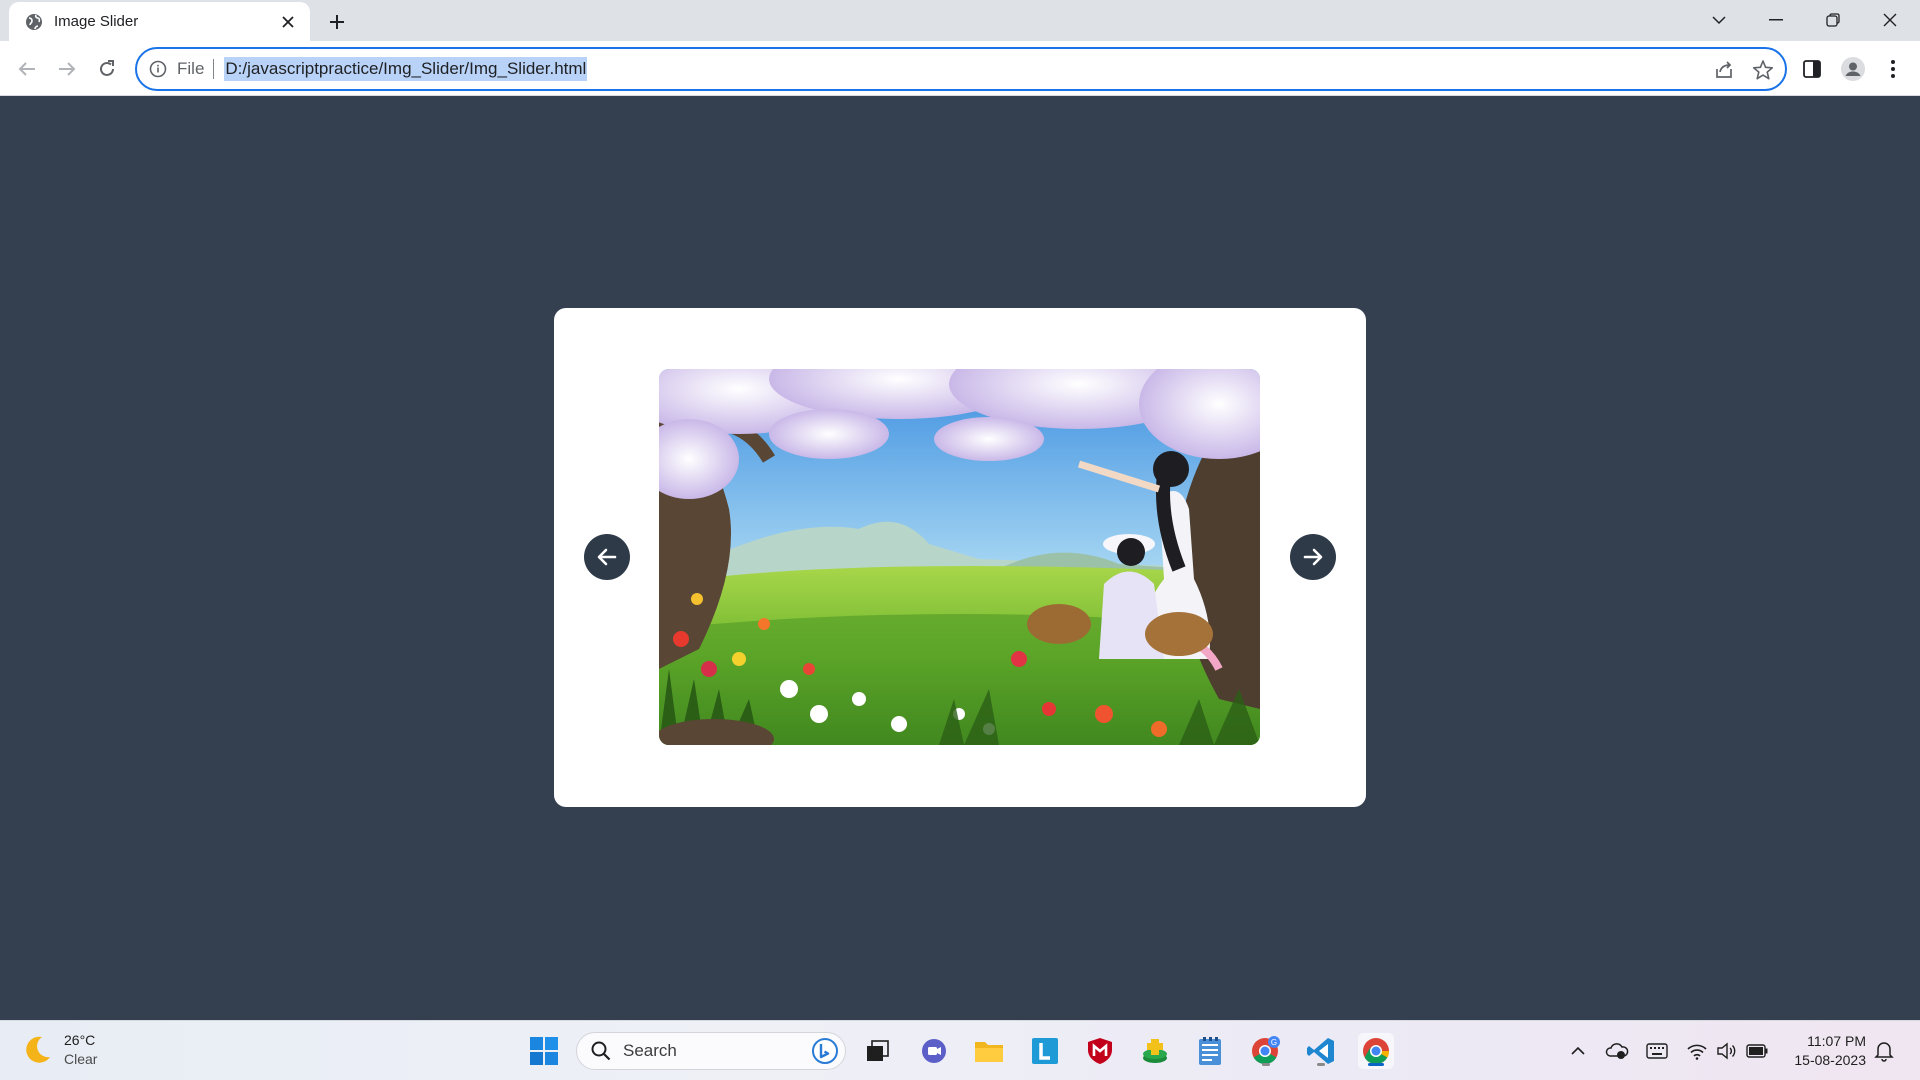 The height and width of the screenshot is (1080, 1920). I want to click on notepad-icon, so click(1210, 1051).